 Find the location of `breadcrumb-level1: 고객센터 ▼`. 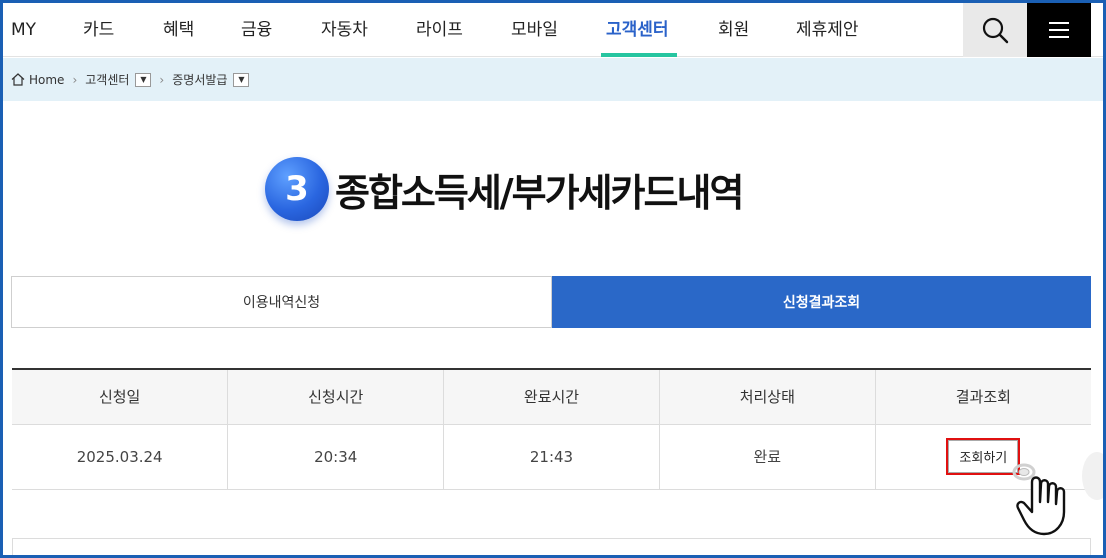

breadcrumb-level1: 고객센터 ▼ is located at coordinates (118, 79).